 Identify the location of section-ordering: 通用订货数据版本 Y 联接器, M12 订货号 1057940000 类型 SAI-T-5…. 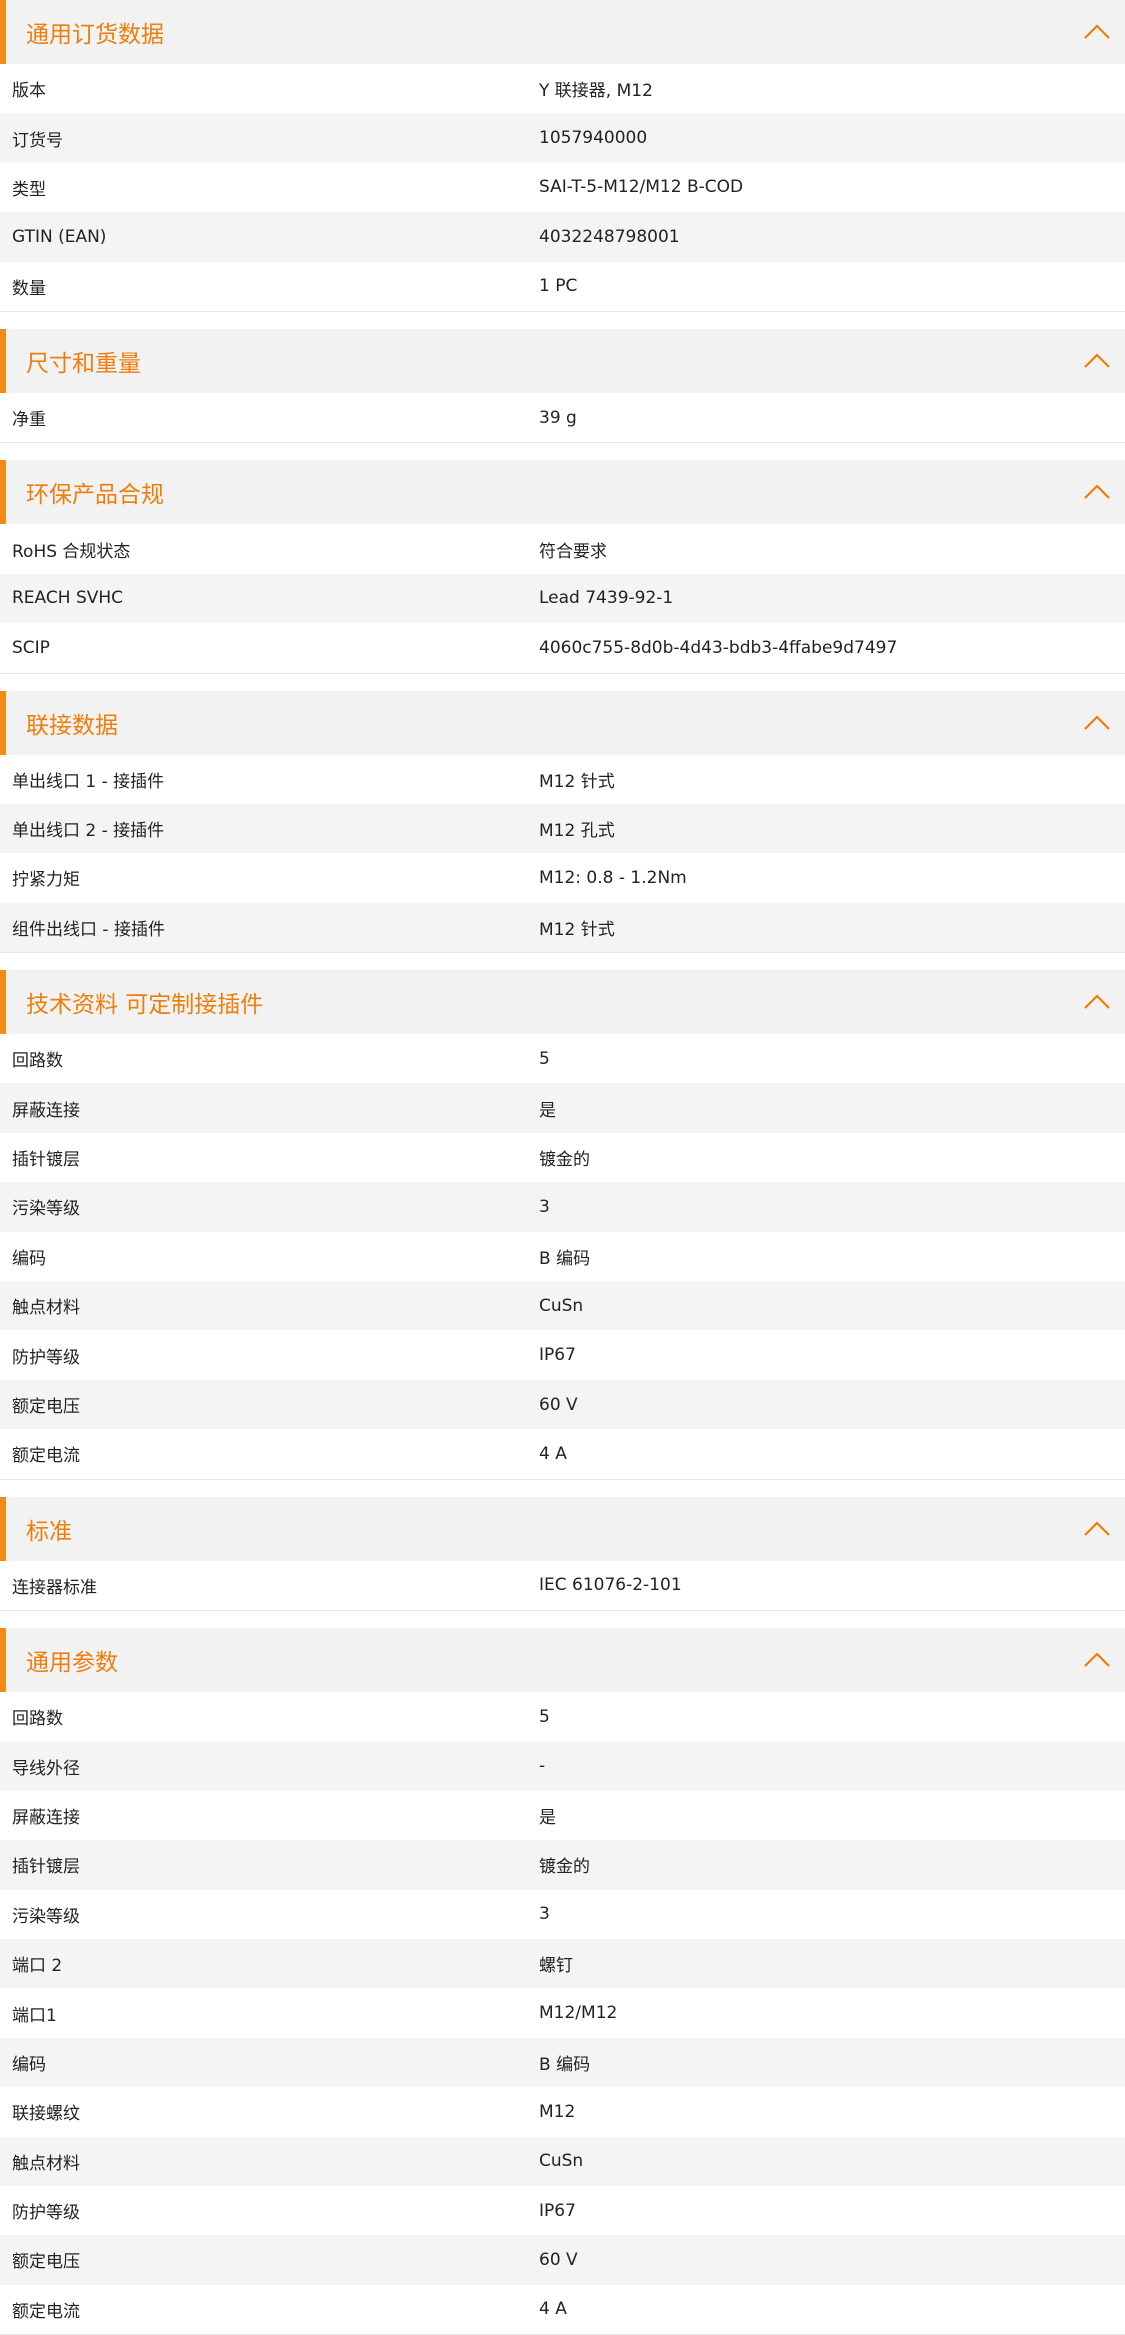
(562, 156).